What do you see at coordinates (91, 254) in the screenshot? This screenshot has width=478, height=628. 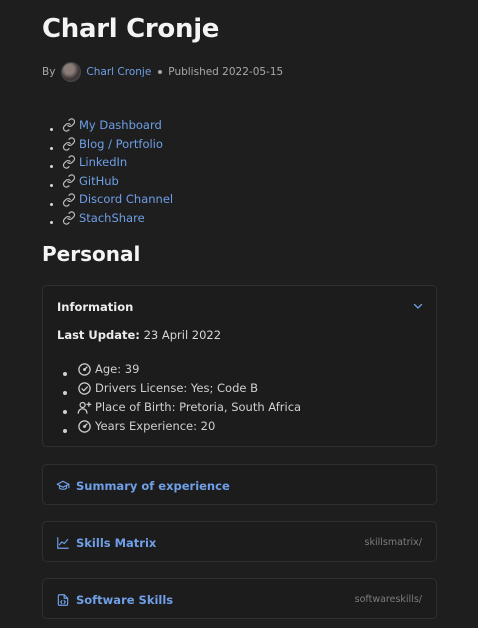 I see `section-heading: Personal` at bounding box center [91, 254].